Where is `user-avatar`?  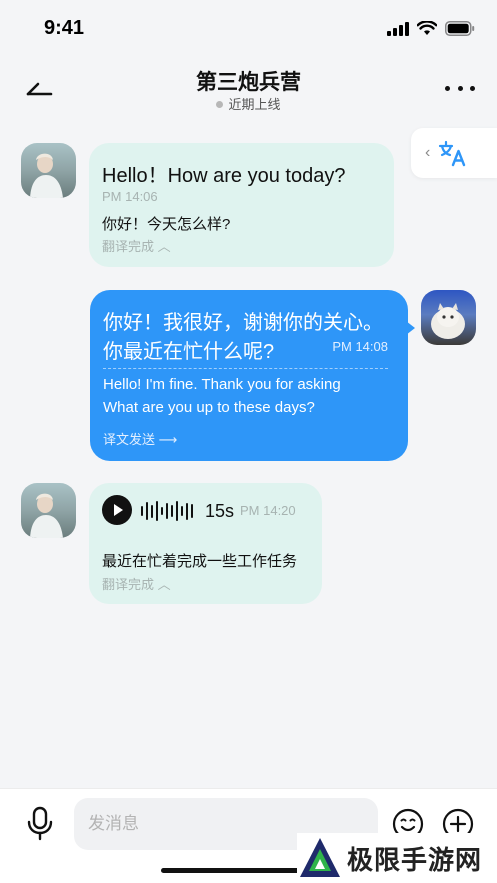
user-avatar is located at coordinates (448, 317).